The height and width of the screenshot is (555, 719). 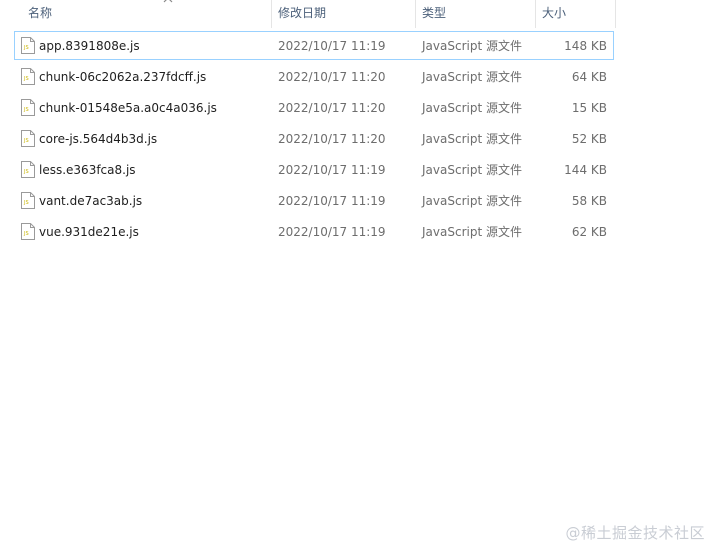 What do you see at coordinates (98, 139) in the screenshot?
I see `file-name: core-js.564d4b3d.js` at bounding box center [98, 139].